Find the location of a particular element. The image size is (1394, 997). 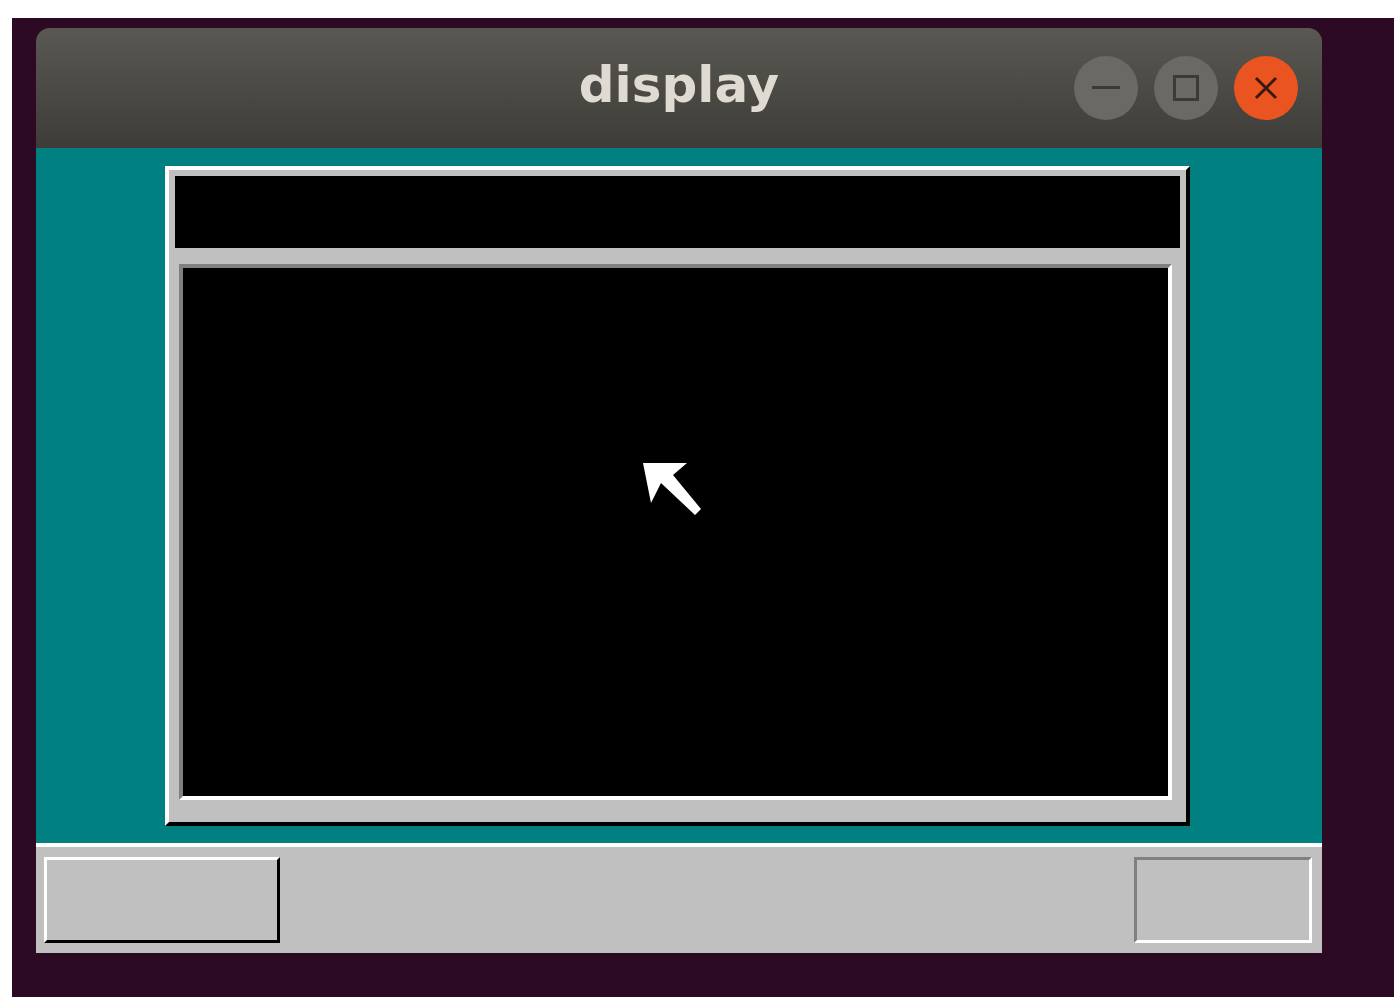

maximize-icon is located at coordinates (1186, 88).